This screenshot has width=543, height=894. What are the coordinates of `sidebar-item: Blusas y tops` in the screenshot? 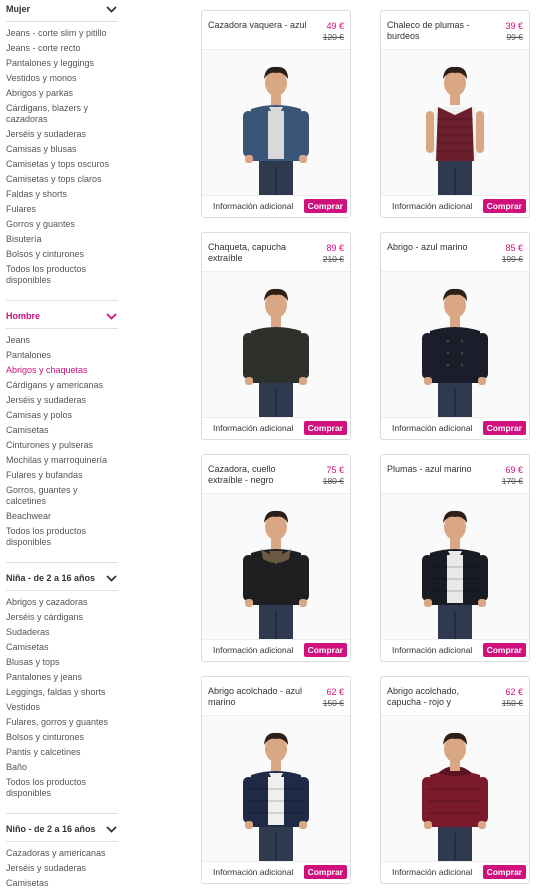 It's located at (62, 662).